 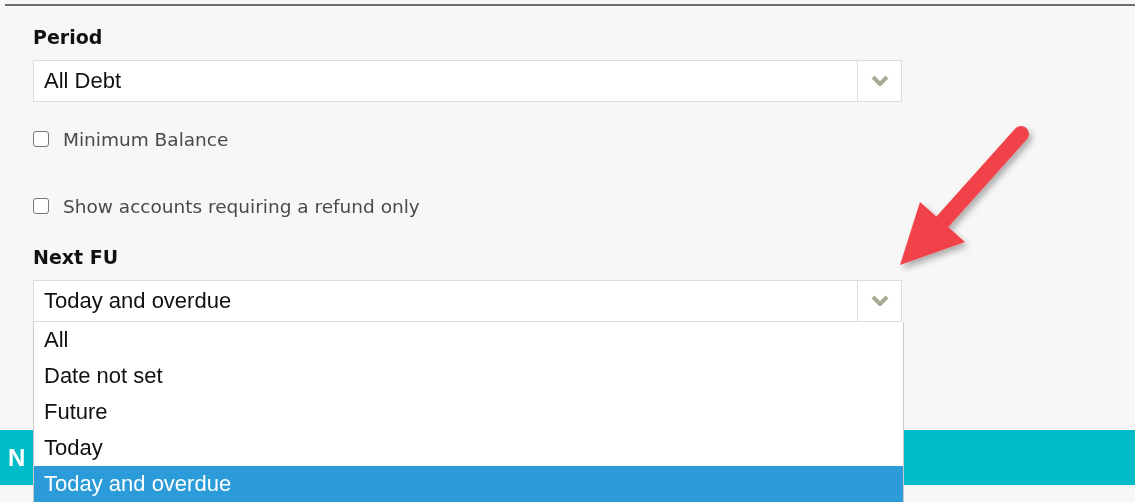 I want to click on field-label: Next FU, so click(x=76, y=257).